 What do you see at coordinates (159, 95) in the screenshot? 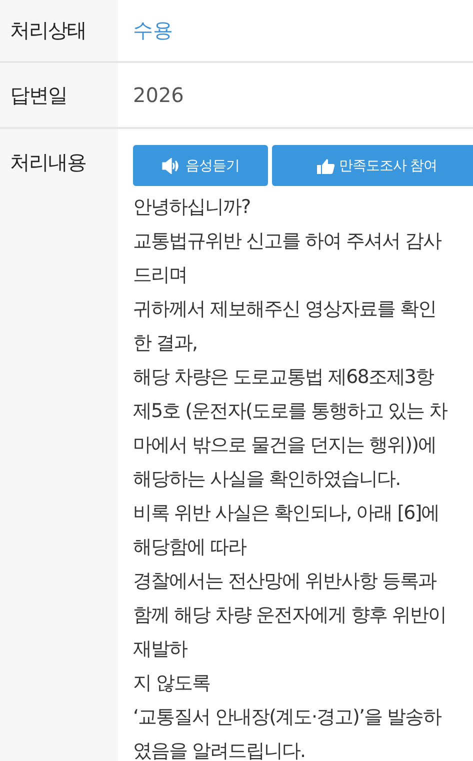
I see `date-value: 2026` at bounding box center [159, 95].